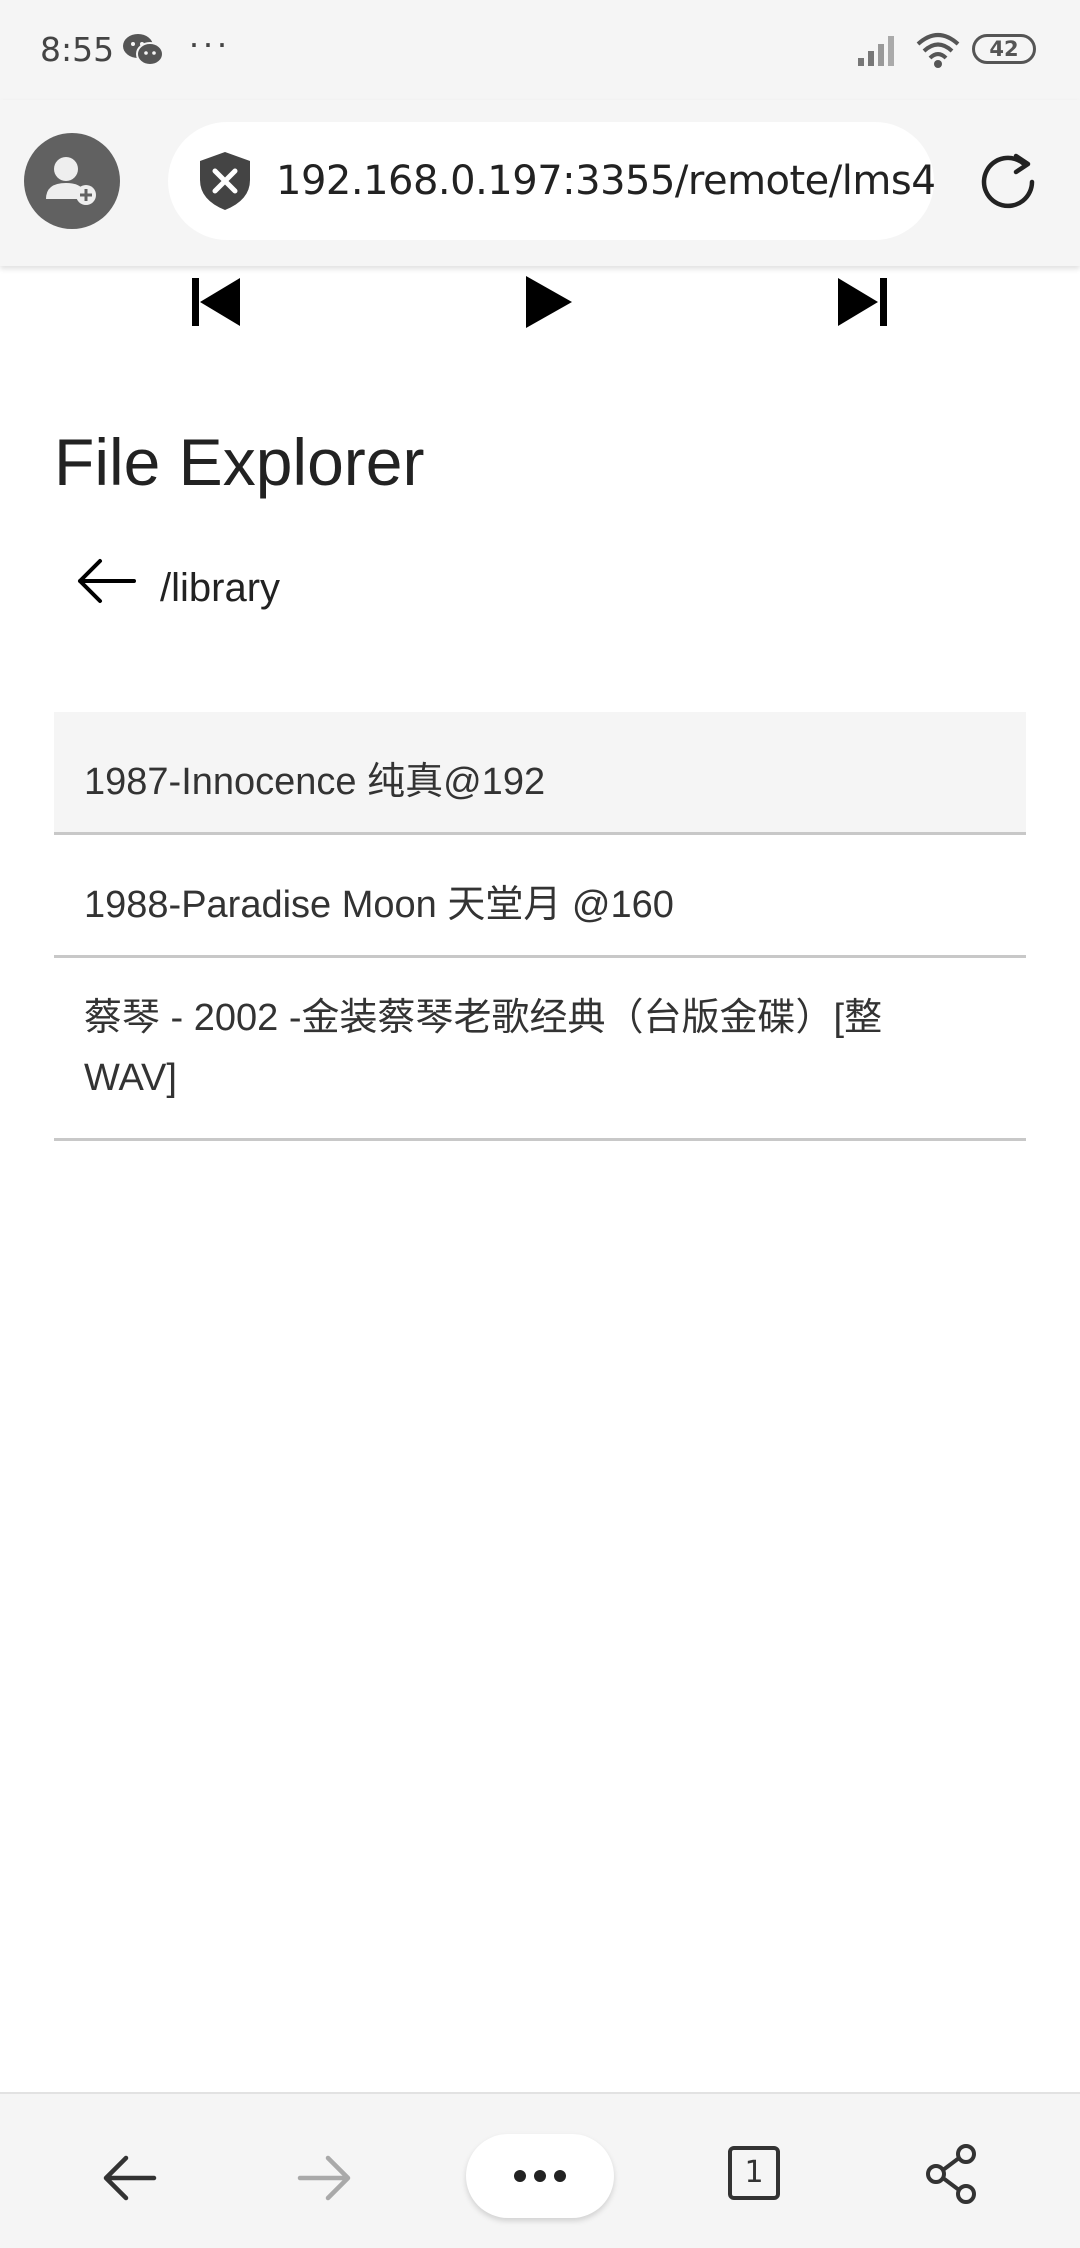  I want to click on profile-avatar-icon, so click(72, 181).